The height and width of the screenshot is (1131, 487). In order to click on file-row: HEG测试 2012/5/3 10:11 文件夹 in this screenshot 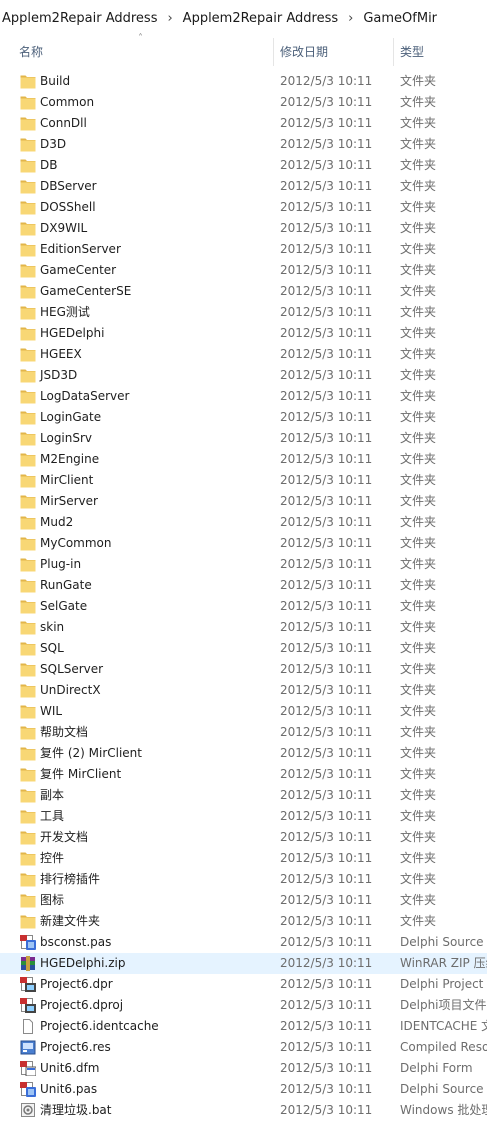, I will do `click(243, 312)`.